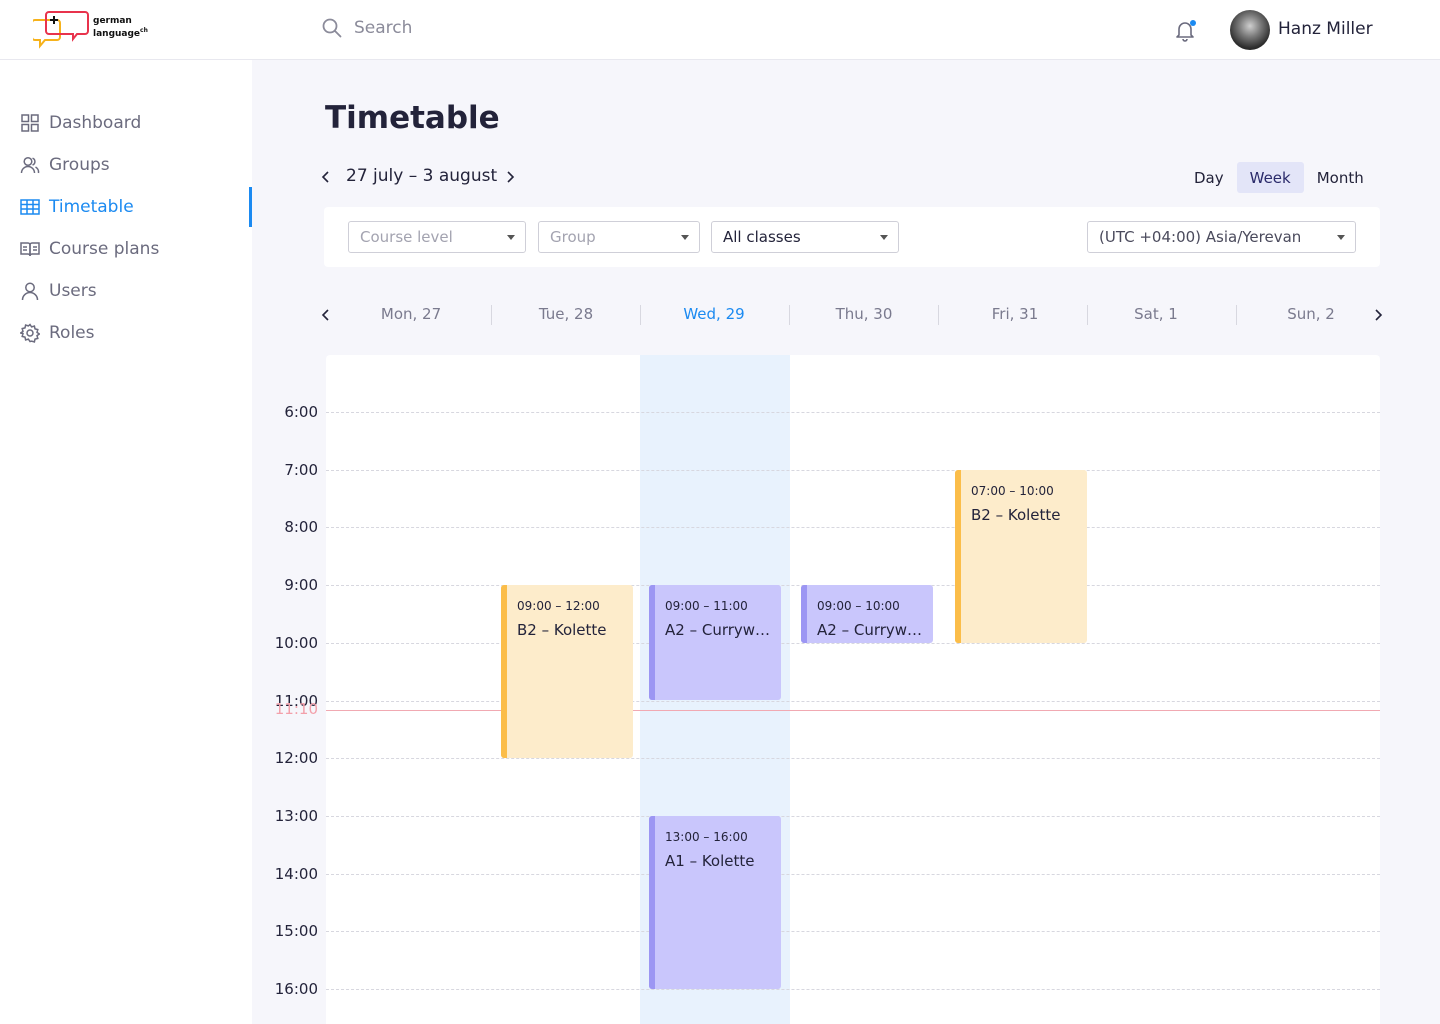 This screenshot has width=1440, height=1024. What do you see at coordinates (120, 27) in the screenshot?
I see `brand-name: german languagech` at bounding box center [120, 27].